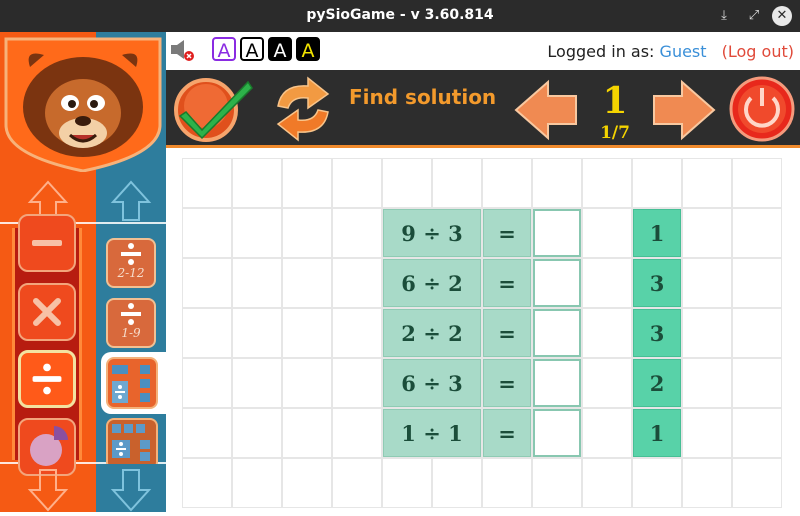 This screenshot has width=800, height=516. I want to click on font-style-button-4: A, so click(308, 49).